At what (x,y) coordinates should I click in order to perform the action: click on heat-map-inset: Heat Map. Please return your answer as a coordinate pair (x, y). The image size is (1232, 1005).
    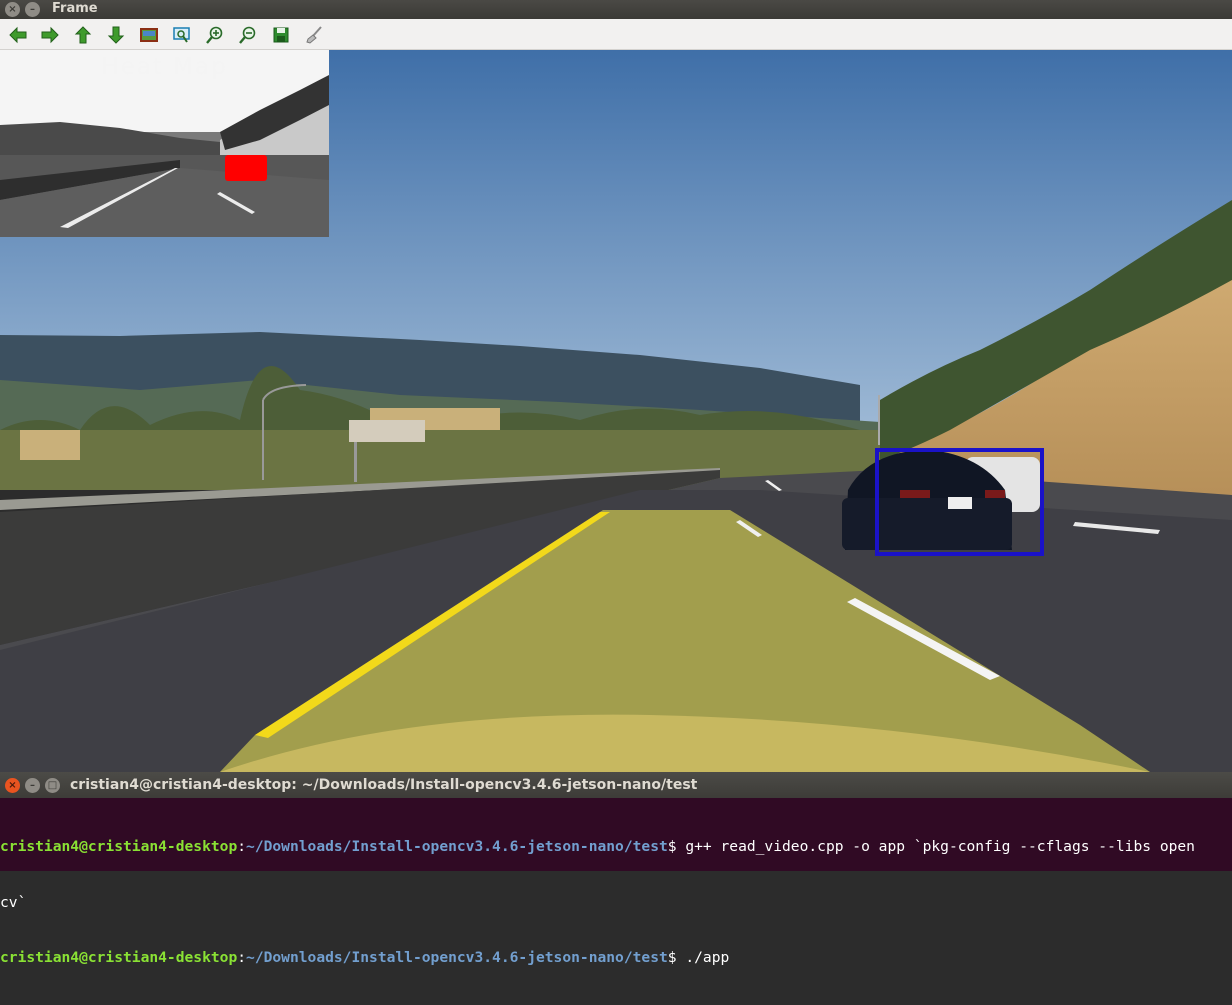
    Looking at the image, I should click on (164, 143).